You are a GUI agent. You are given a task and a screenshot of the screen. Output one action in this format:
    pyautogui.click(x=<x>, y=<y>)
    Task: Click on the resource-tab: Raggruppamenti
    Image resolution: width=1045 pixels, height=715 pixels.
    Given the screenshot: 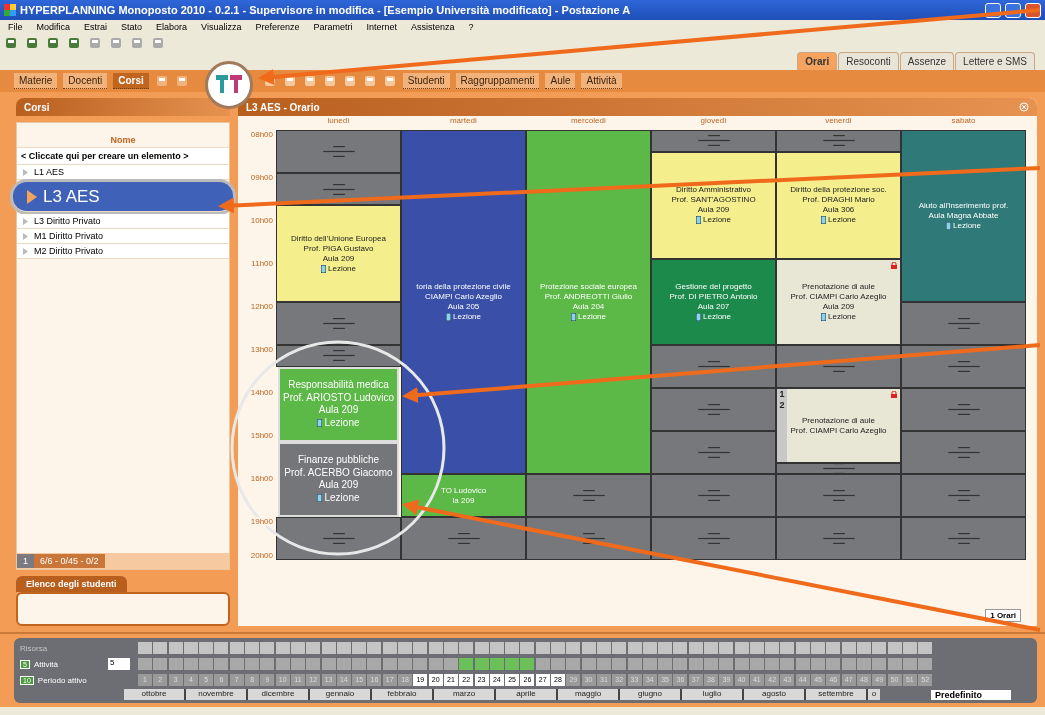 What is the action you would take?
    pyautogui.click(x=497, y=81)
    